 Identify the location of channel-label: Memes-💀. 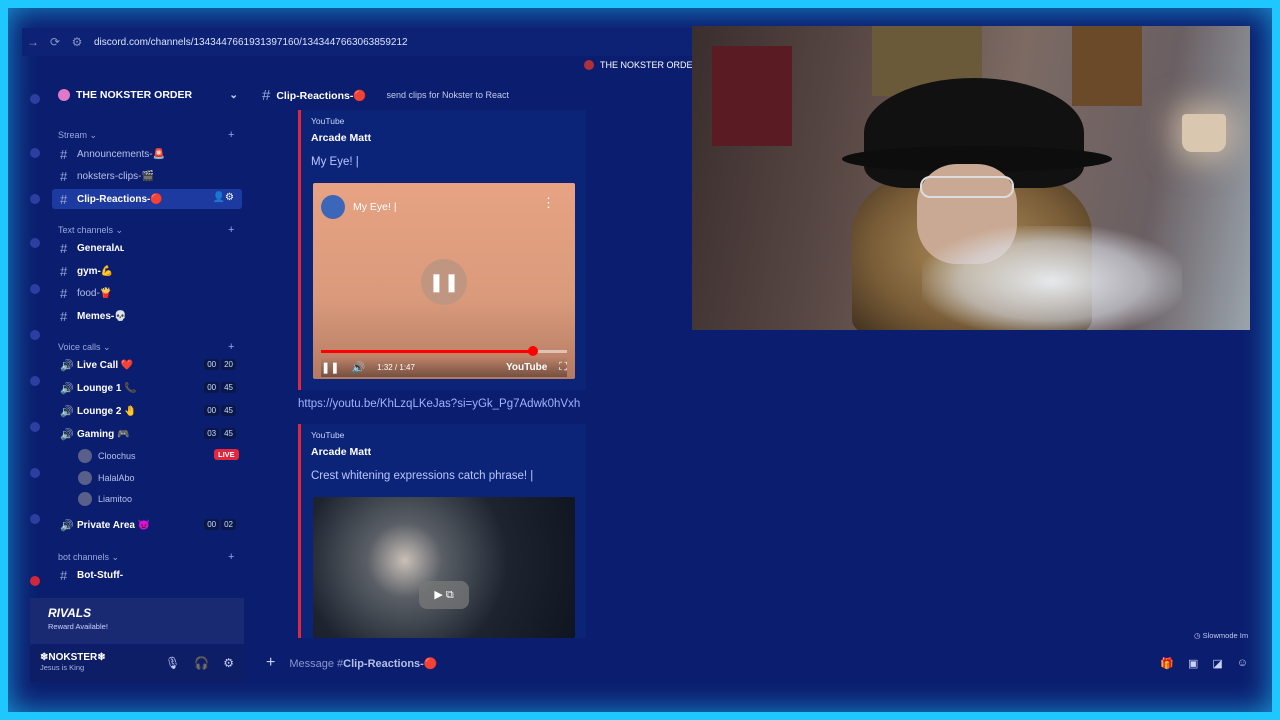
(102, 316).